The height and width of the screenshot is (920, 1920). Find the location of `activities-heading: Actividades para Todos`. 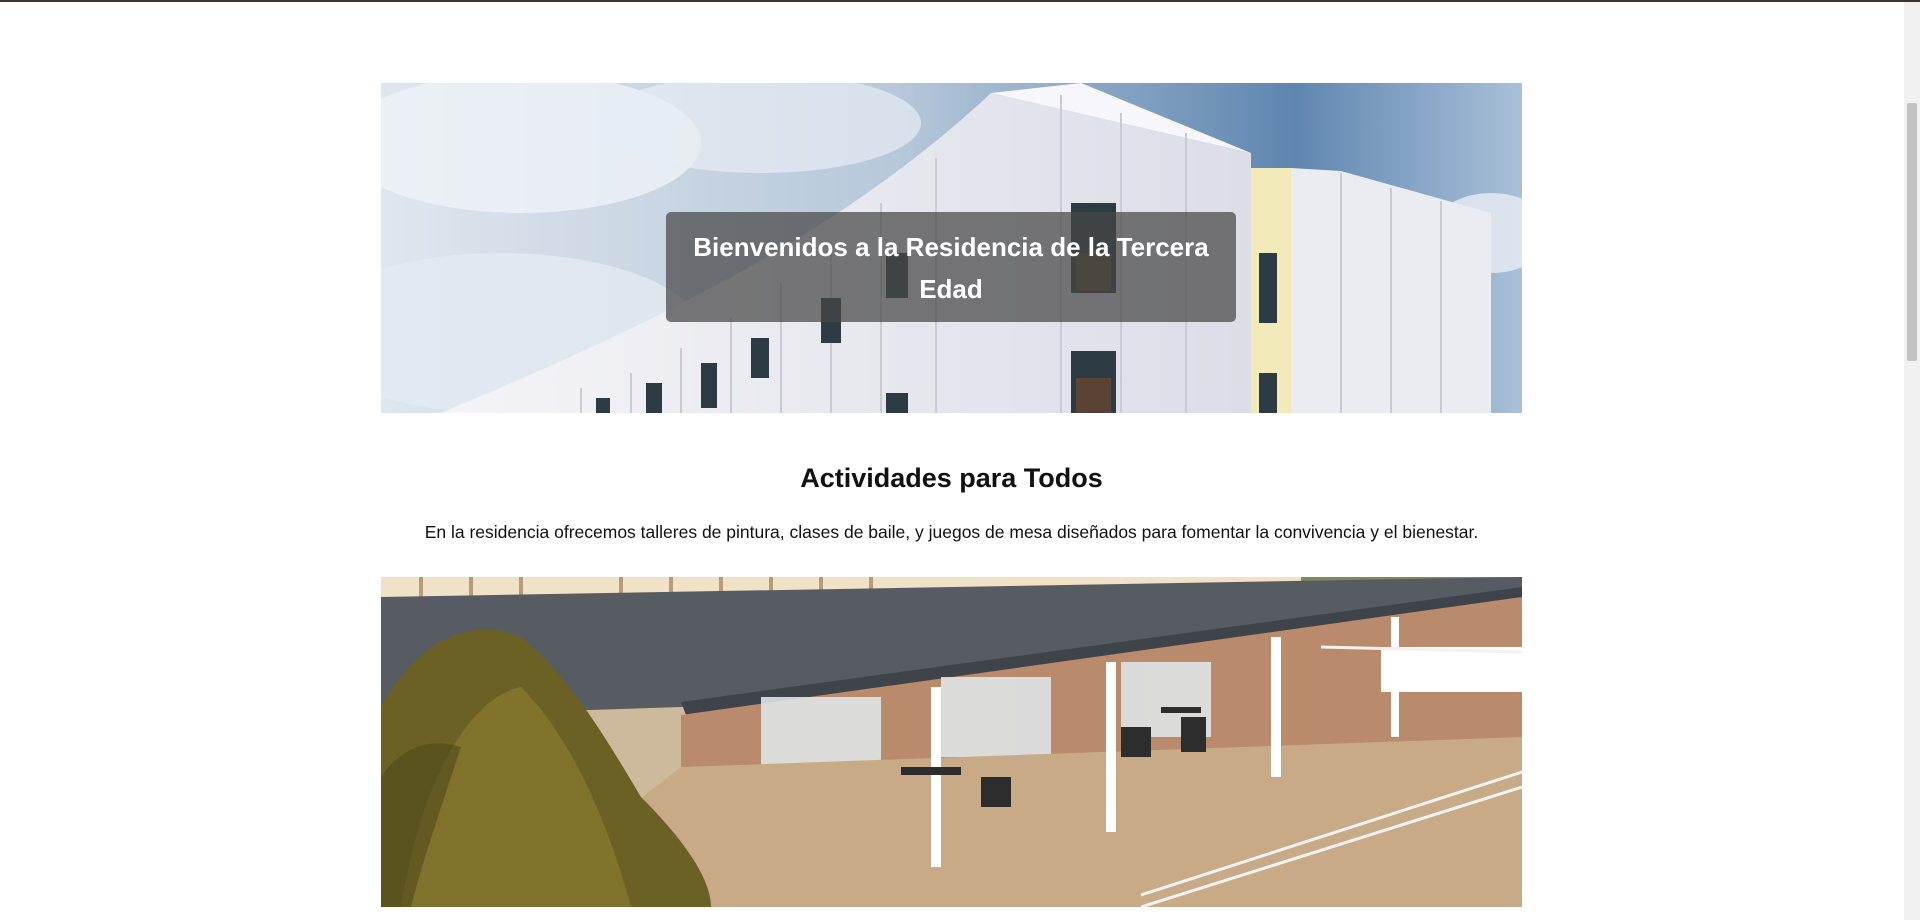

activities-heading: Actividades para Todos is located at coordinates (951, 478).